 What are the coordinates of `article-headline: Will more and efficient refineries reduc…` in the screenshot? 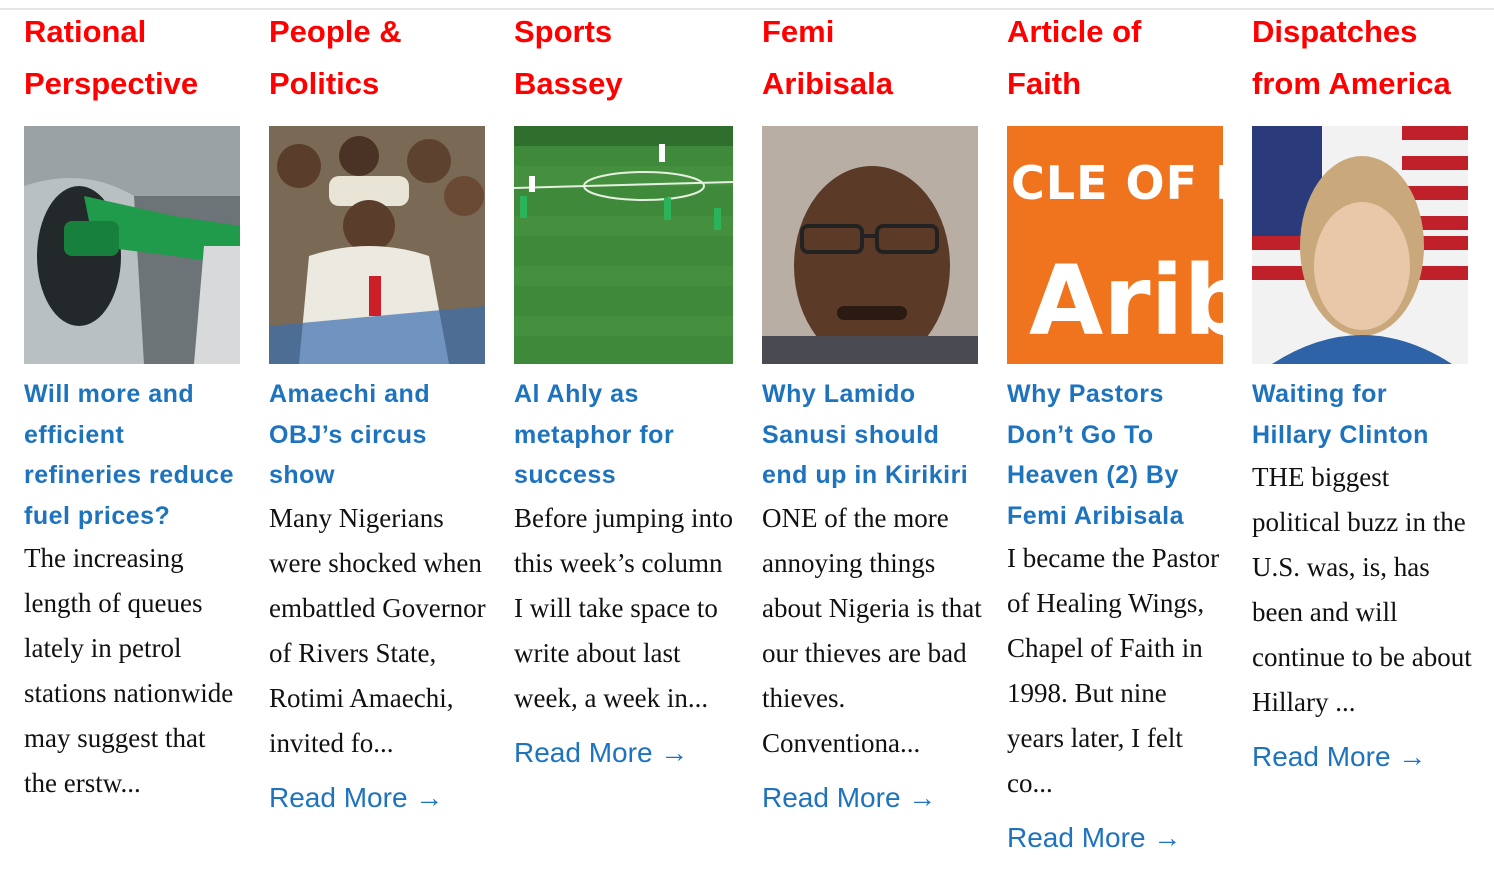 It's located at (134, 455).